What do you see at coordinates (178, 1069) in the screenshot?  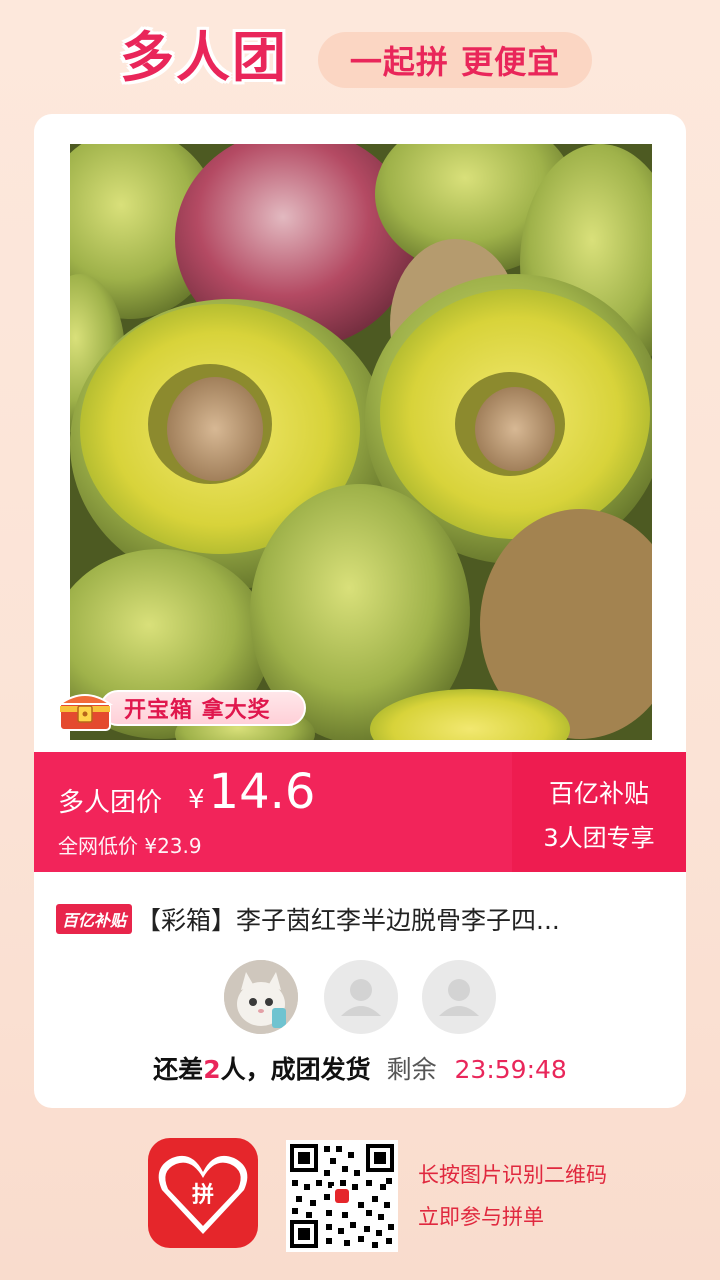 I see `status-prefix: 还差` at bounding box center [178, 1069].